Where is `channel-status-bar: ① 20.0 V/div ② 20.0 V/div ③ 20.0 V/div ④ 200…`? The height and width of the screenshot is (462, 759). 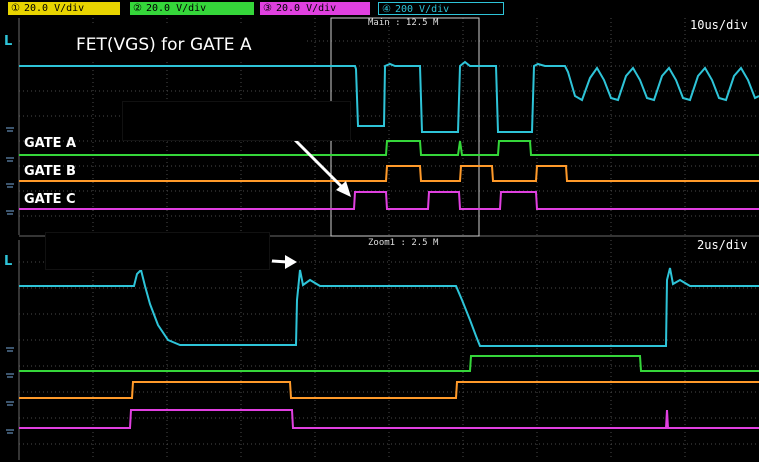 channel-status-bar: ① 20.0 V/div ② 20.0 V/div ③ 20.0 V/div ④ 200… is located at coordinates (379, 8).